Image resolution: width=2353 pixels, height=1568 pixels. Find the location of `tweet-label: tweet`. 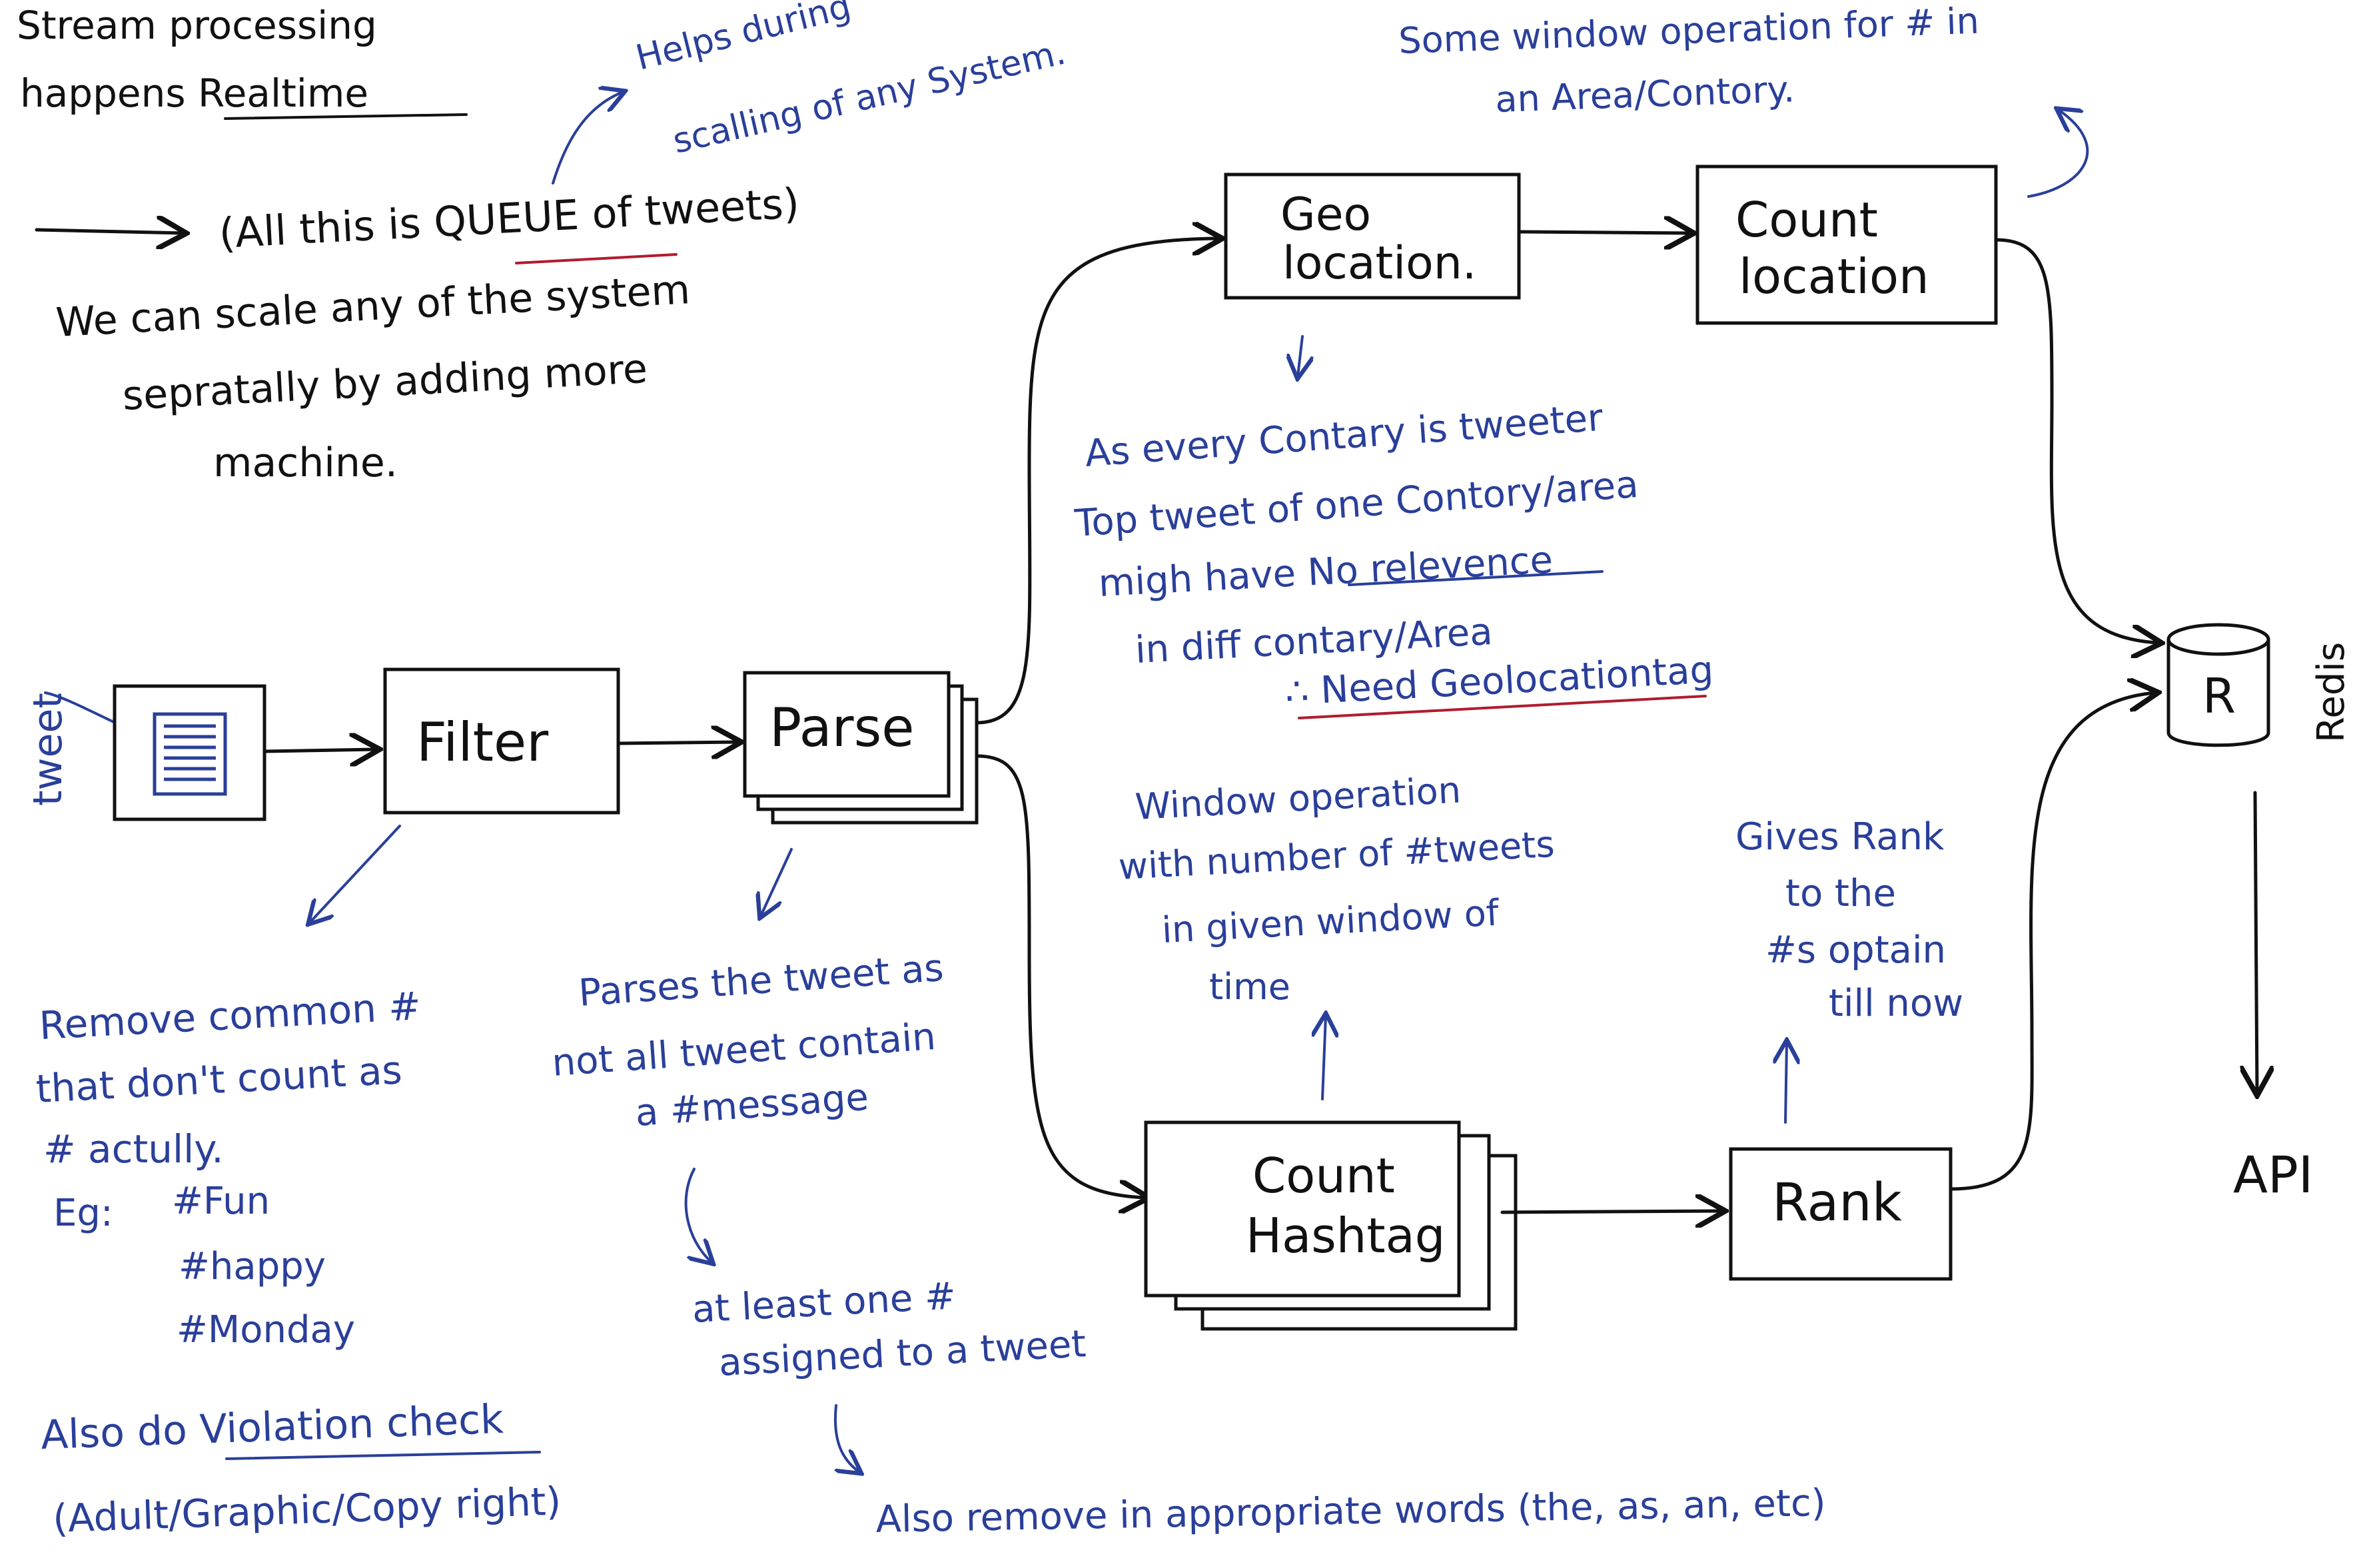

tweet-label: tweet is located at coordinates (48, 749).